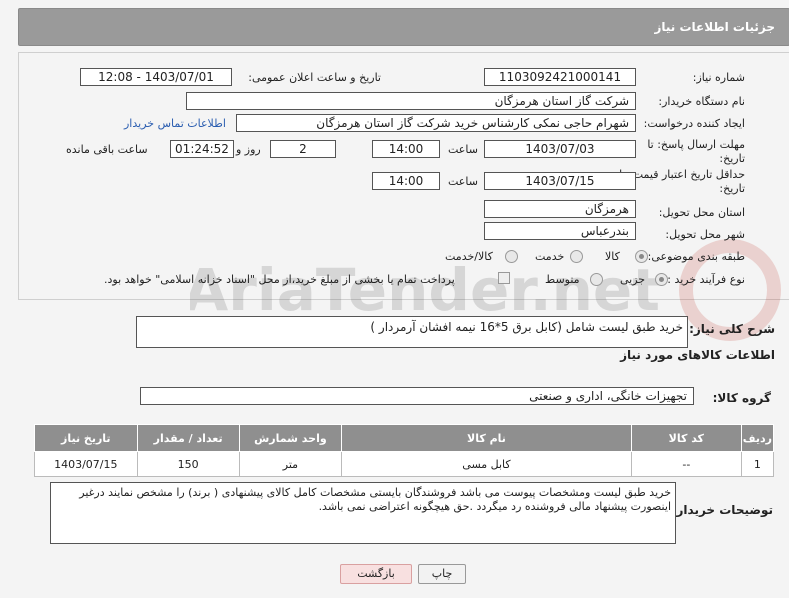 Image resolution: width=789 pixels, height=598 pixels. I want to click on cell-row-number: 1, so click(757, 464).